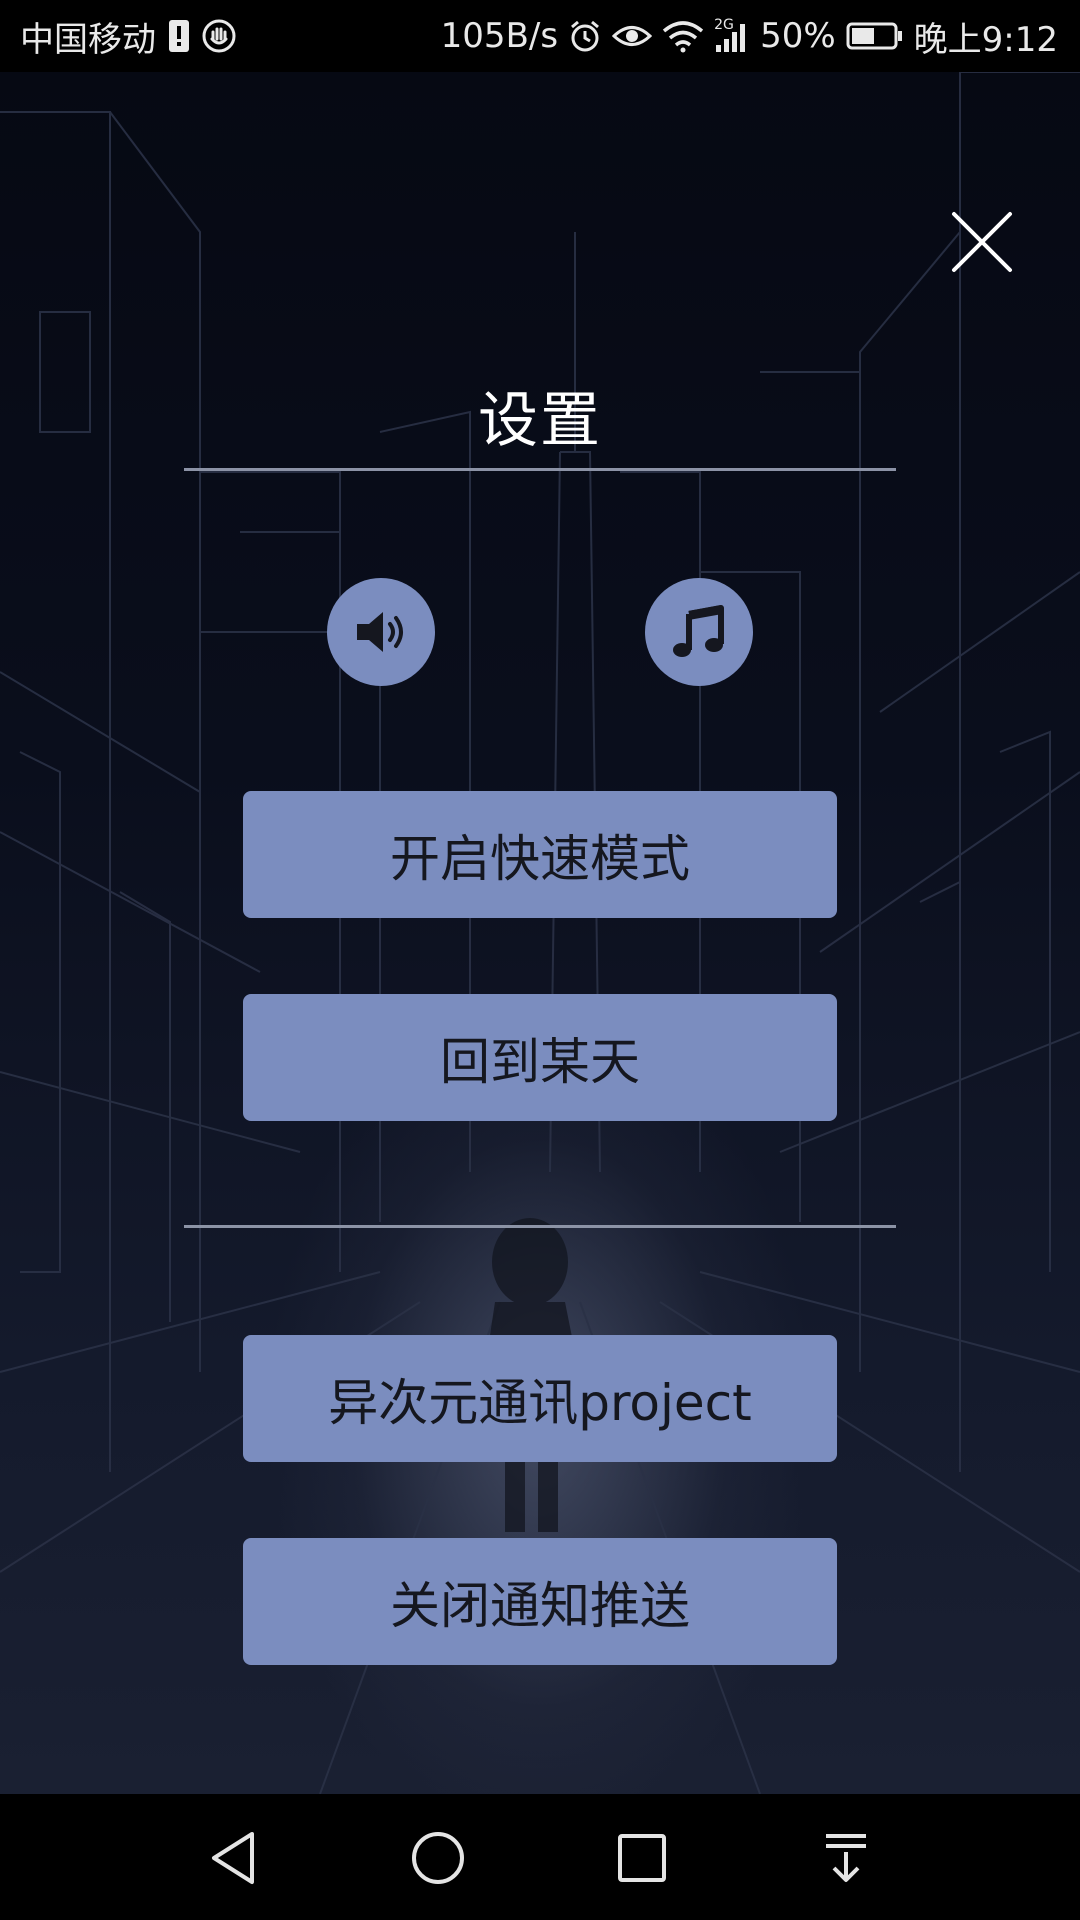 This screenshot has height=1920, width=1080. Describe the element at coordinates (540, 1402) in the screenshot. I see `project-label: 异次元通讯project` at that location.